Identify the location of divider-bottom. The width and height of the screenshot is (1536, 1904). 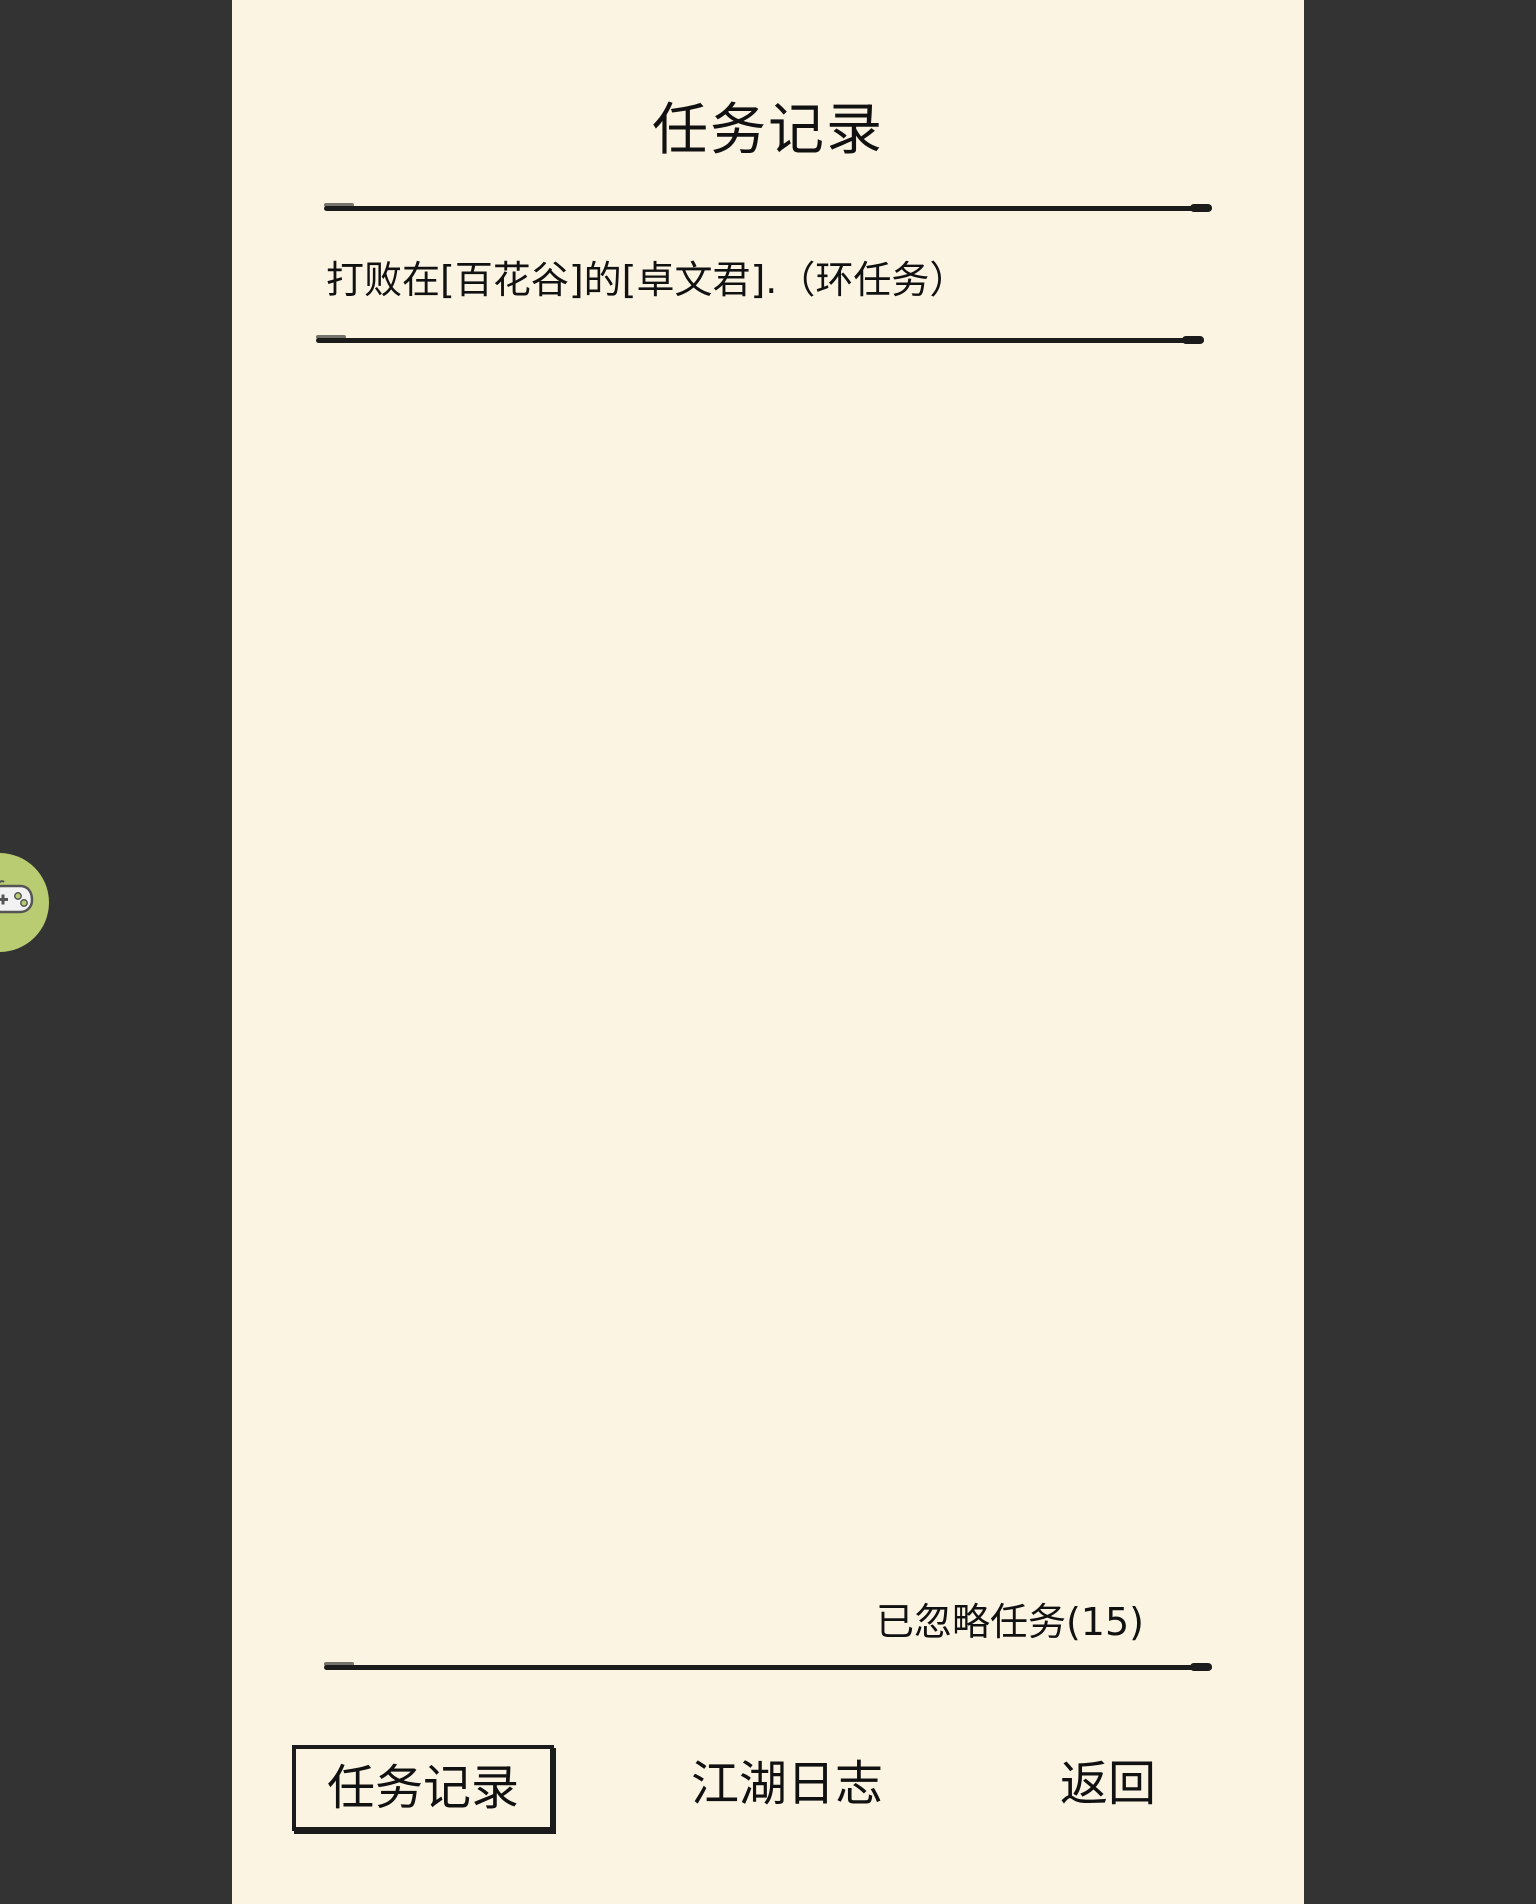
(768, 1666).